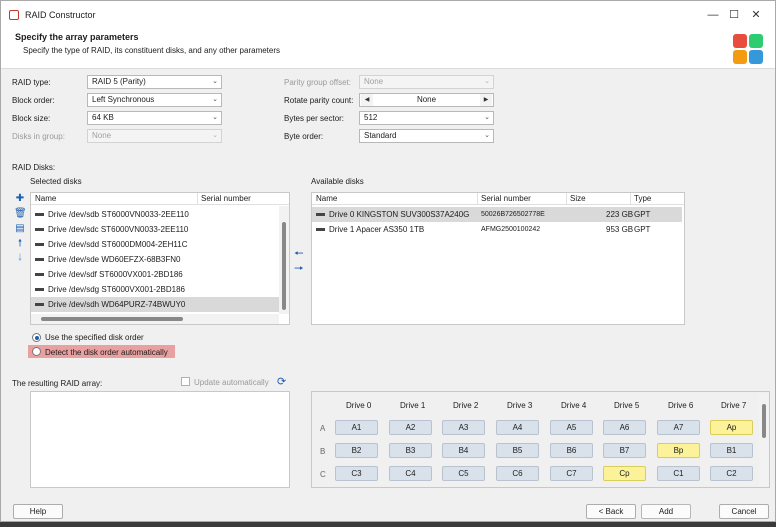 The image size is (776, 527). What do you see at coordinates (517, 473) in the screenshot?
I see `stripe-cell: C6` at bounding box center [517, 473].